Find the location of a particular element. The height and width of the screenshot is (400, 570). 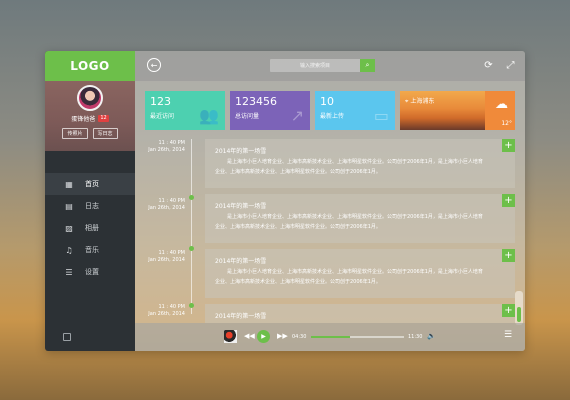

sidebar-item-label: 首页 is located at coordinates (92, 184).